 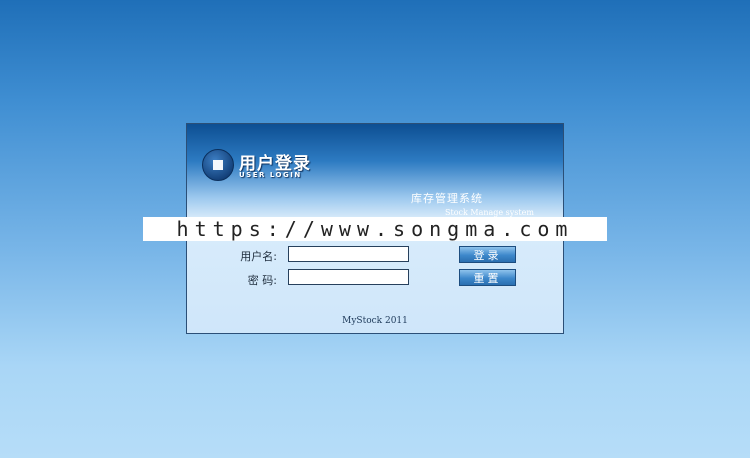 What do you see at coordinates (270, 175) in the screenshot?
I see `login-title-en: USER LOGIN` at bounding box center [270, 175].